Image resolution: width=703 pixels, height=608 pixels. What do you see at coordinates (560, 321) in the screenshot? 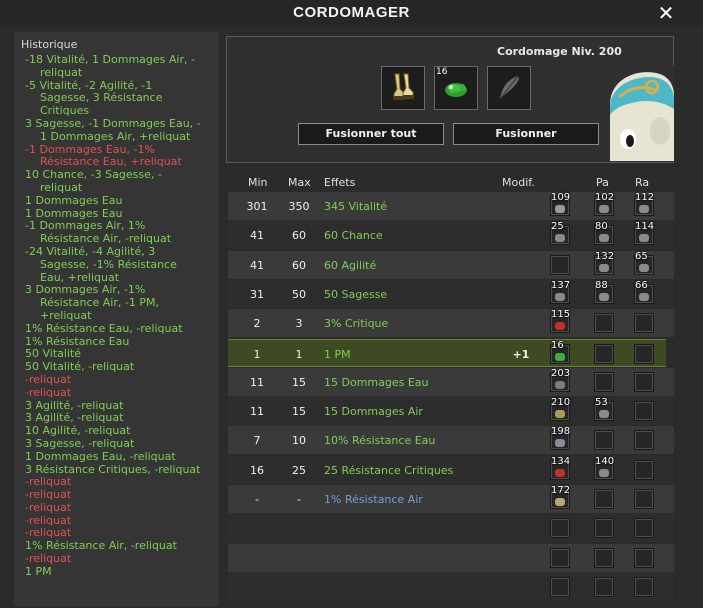
I see `rune-slot-base: 115` at bounding box center [560, 321].